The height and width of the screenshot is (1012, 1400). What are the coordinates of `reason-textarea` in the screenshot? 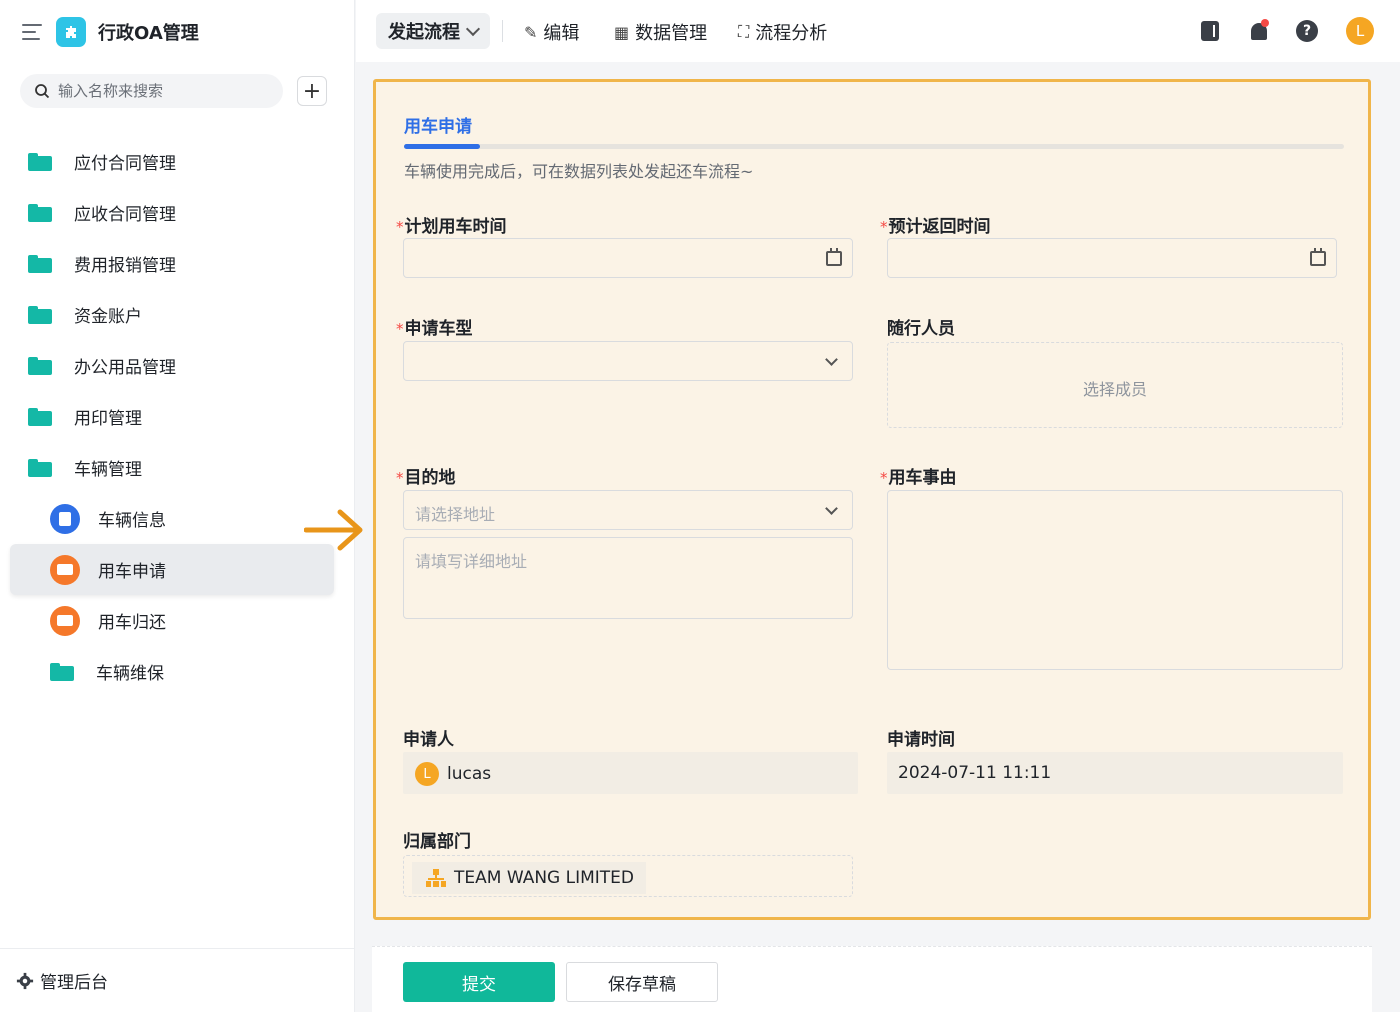 It's located at (1115, 580).